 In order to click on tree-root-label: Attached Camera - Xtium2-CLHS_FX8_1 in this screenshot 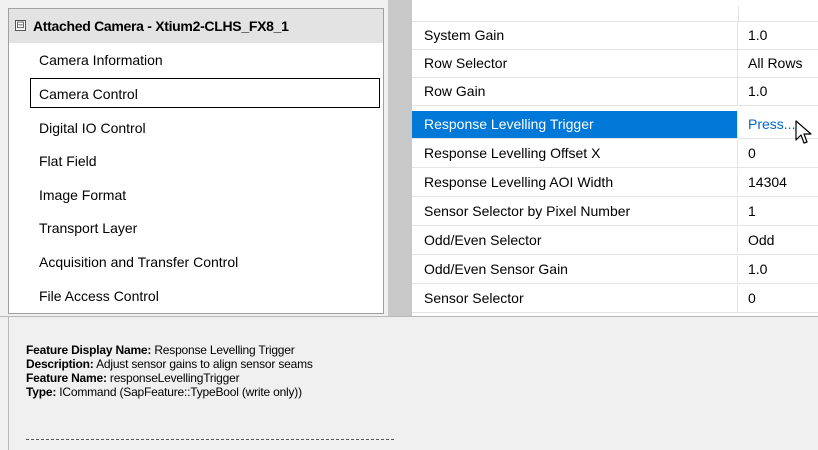, I will do `click(161, 26)`.